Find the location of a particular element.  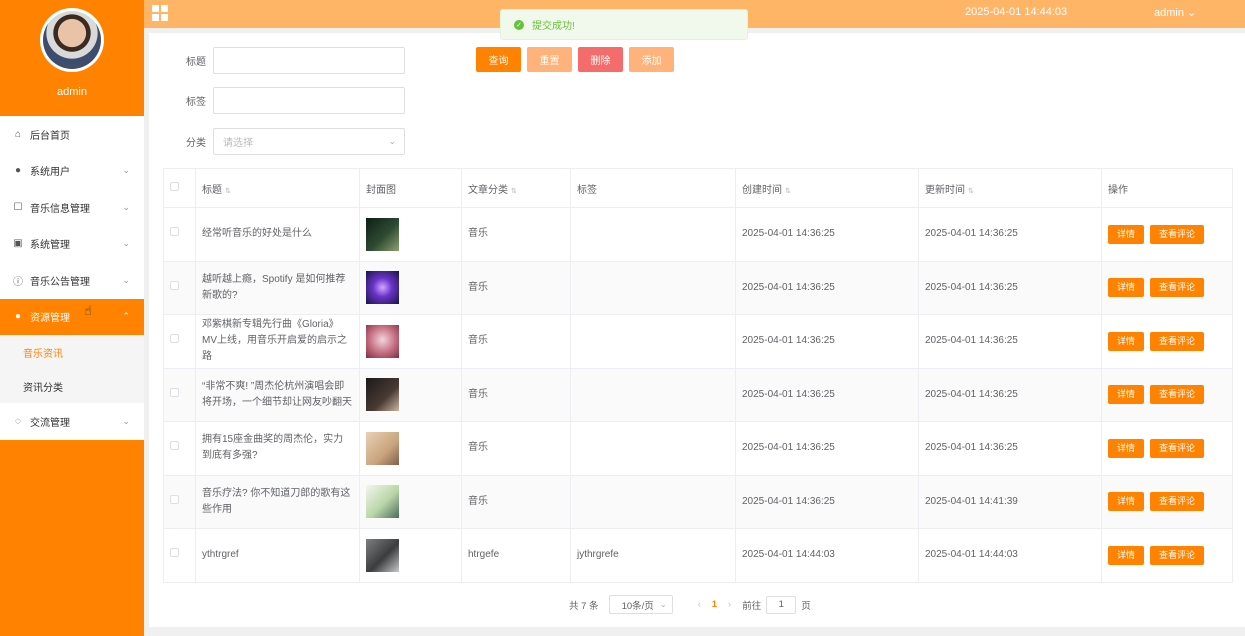

avatar is located at coordinates (72, 40).